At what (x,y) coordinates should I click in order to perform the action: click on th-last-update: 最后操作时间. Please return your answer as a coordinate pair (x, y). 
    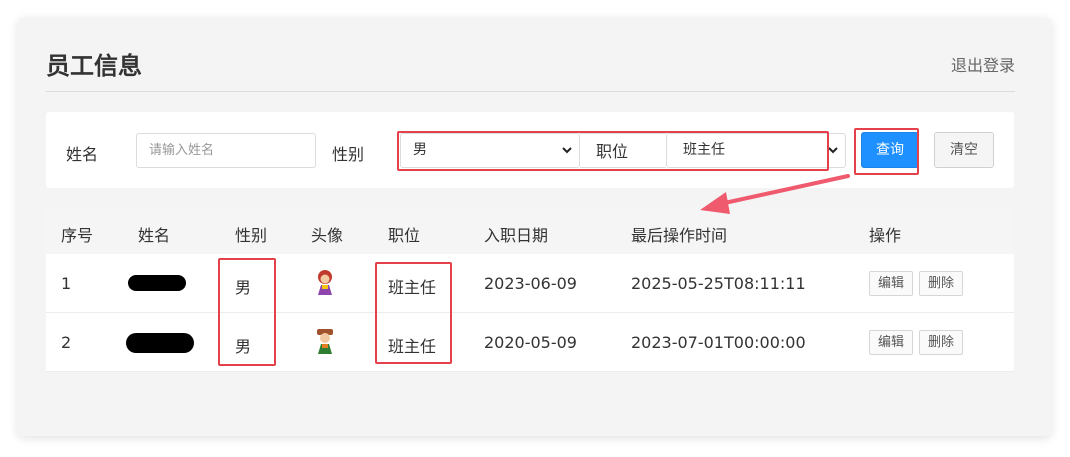
    Looking at the image, I should click on (679, 235).